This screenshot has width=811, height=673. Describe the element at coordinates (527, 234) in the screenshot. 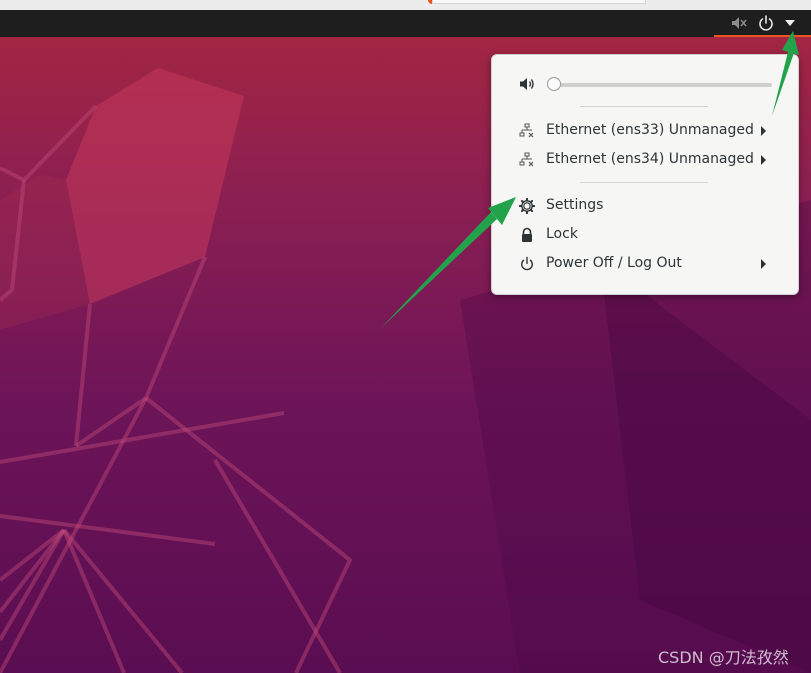

I see `lock-icon` at that location.